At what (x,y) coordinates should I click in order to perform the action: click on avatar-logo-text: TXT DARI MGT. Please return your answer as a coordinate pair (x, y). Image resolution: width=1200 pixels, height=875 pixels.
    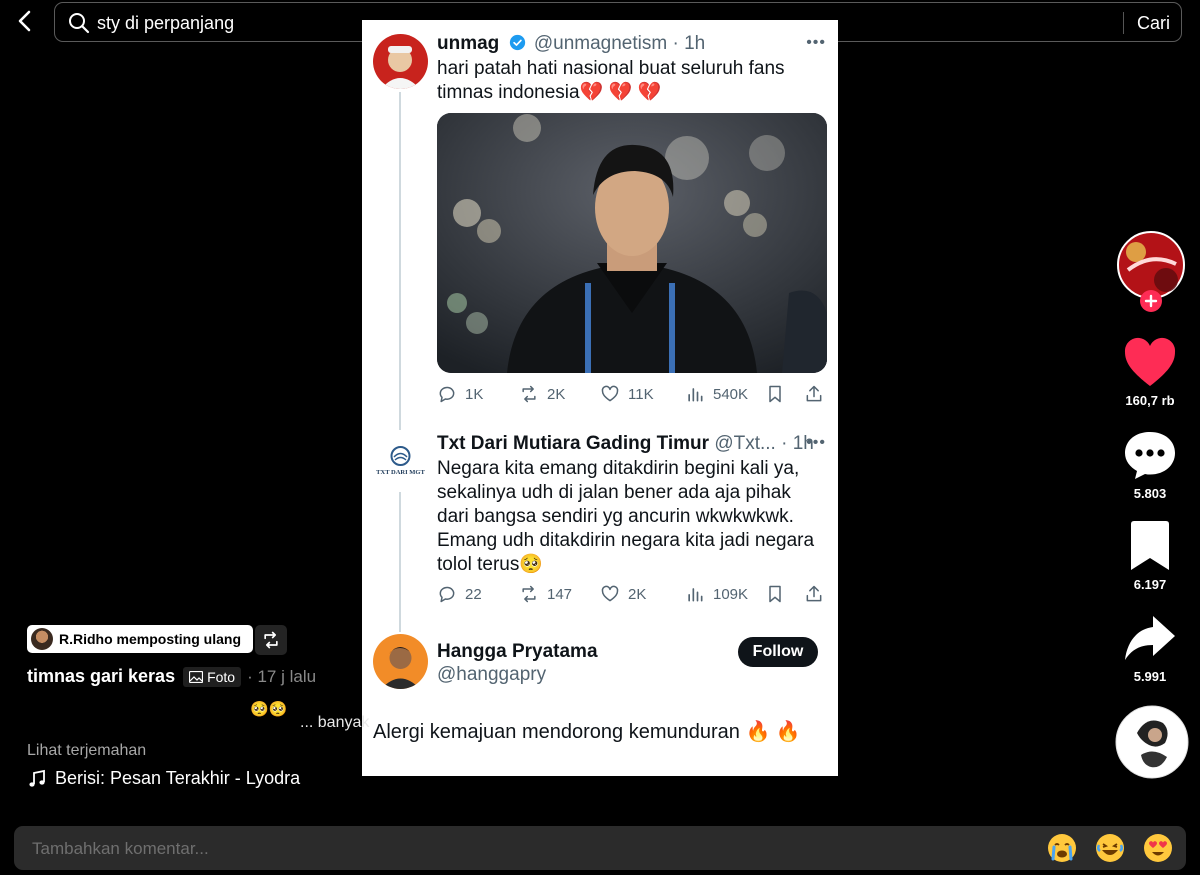
    Looking at the image, I should click on (400, 472).